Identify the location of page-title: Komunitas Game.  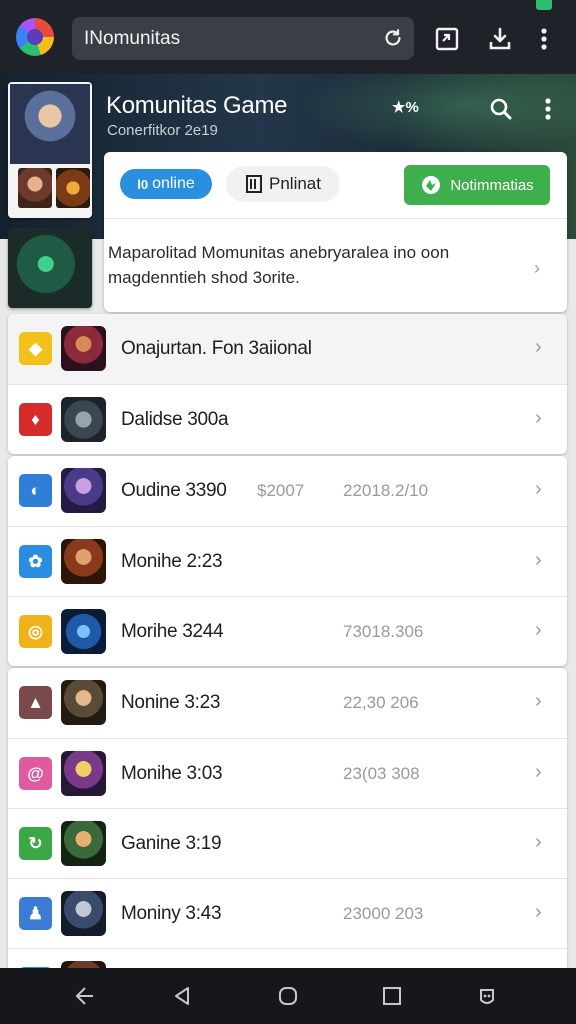
(197, 105).